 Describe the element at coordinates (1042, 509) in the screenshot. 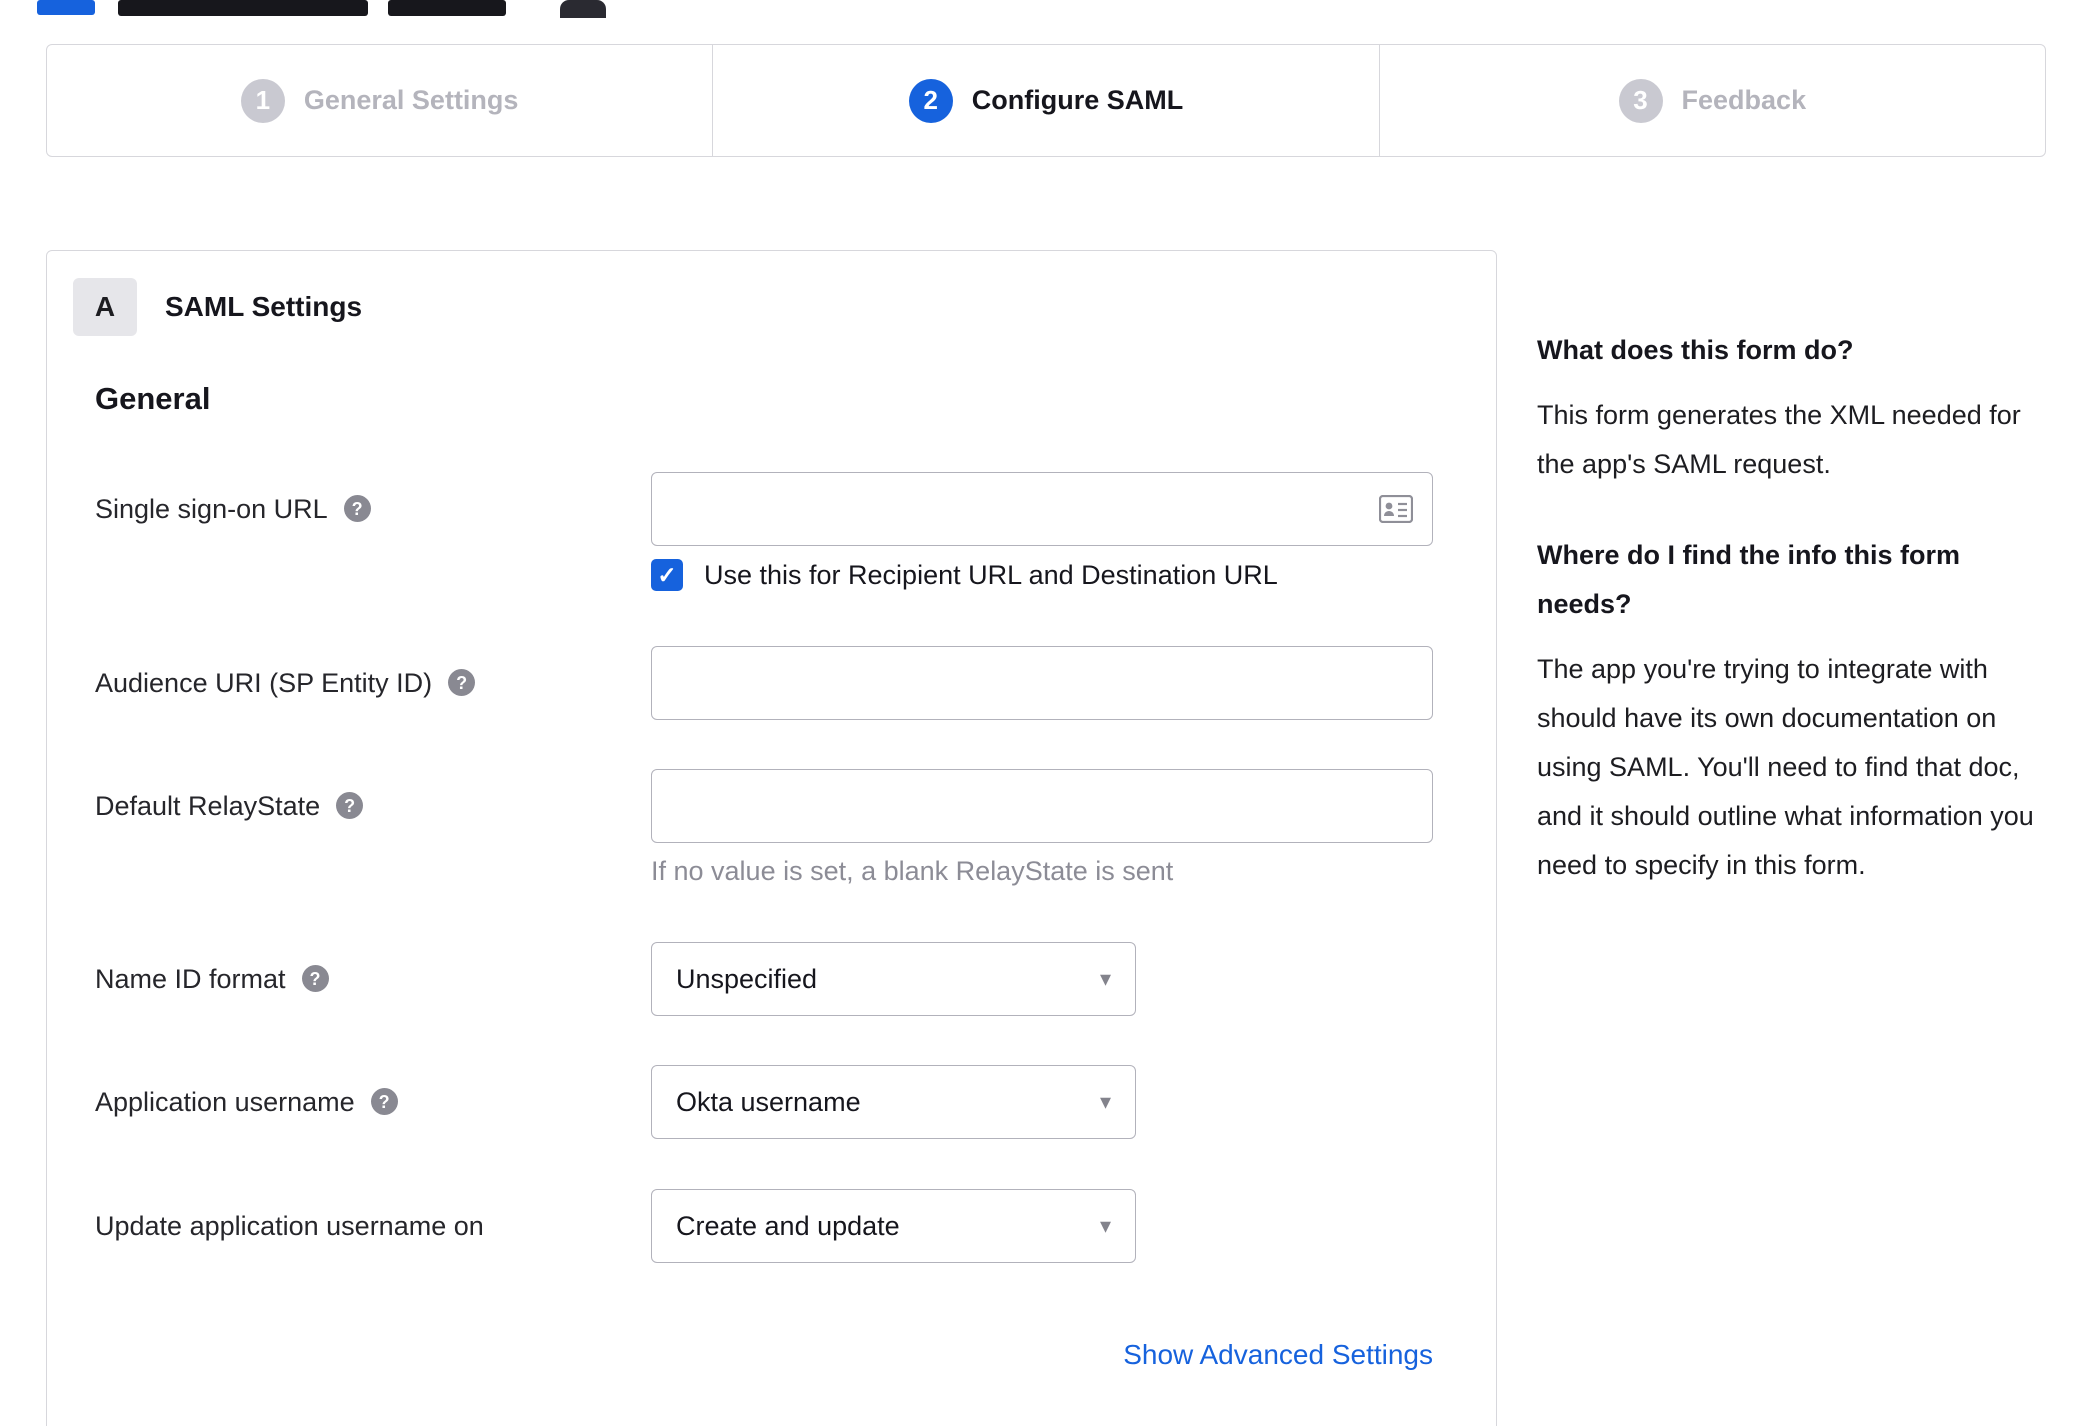

I see `sso-url-input` at that location.